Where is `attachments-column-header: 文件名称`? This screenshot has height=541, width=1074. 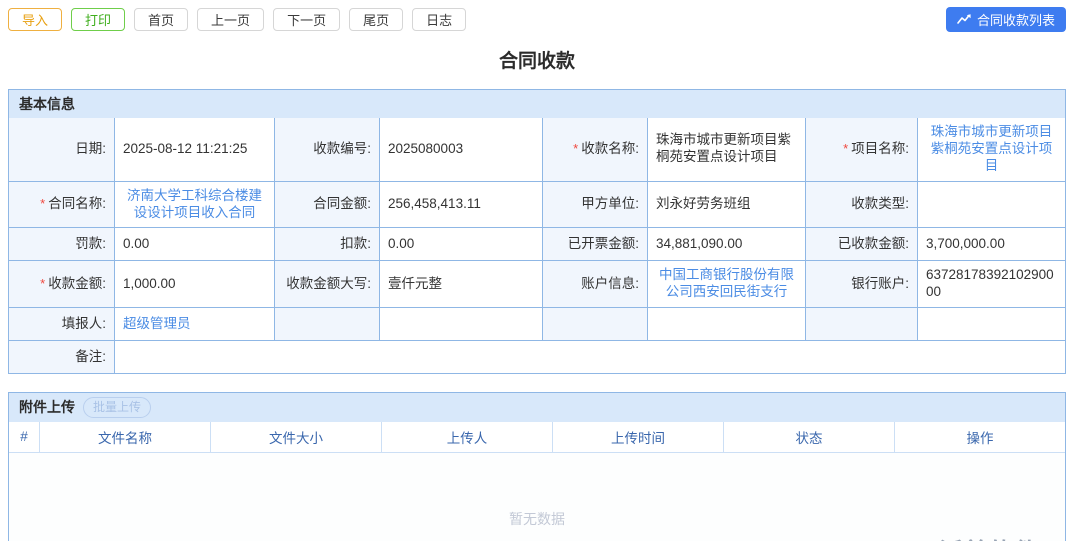
attachments-column-header: 文件名称 is located at coordinates (124, 436).